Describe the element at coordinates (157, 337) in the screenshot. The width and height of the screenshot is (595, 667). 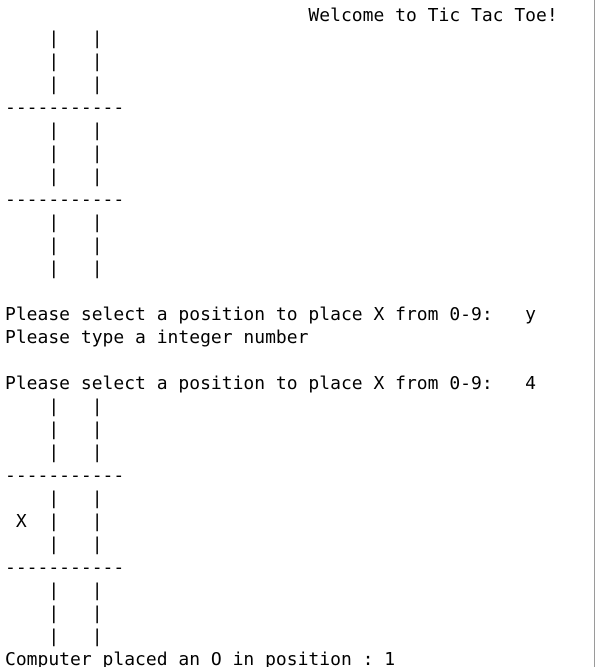
I see `error-message: Please type a integer number` at that location.